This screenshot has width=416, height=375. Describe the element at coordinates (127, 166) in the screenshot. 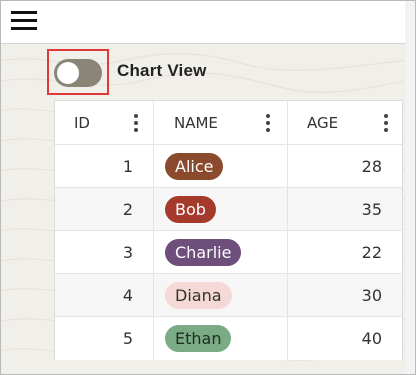

I see `id-value: 1` at that location.